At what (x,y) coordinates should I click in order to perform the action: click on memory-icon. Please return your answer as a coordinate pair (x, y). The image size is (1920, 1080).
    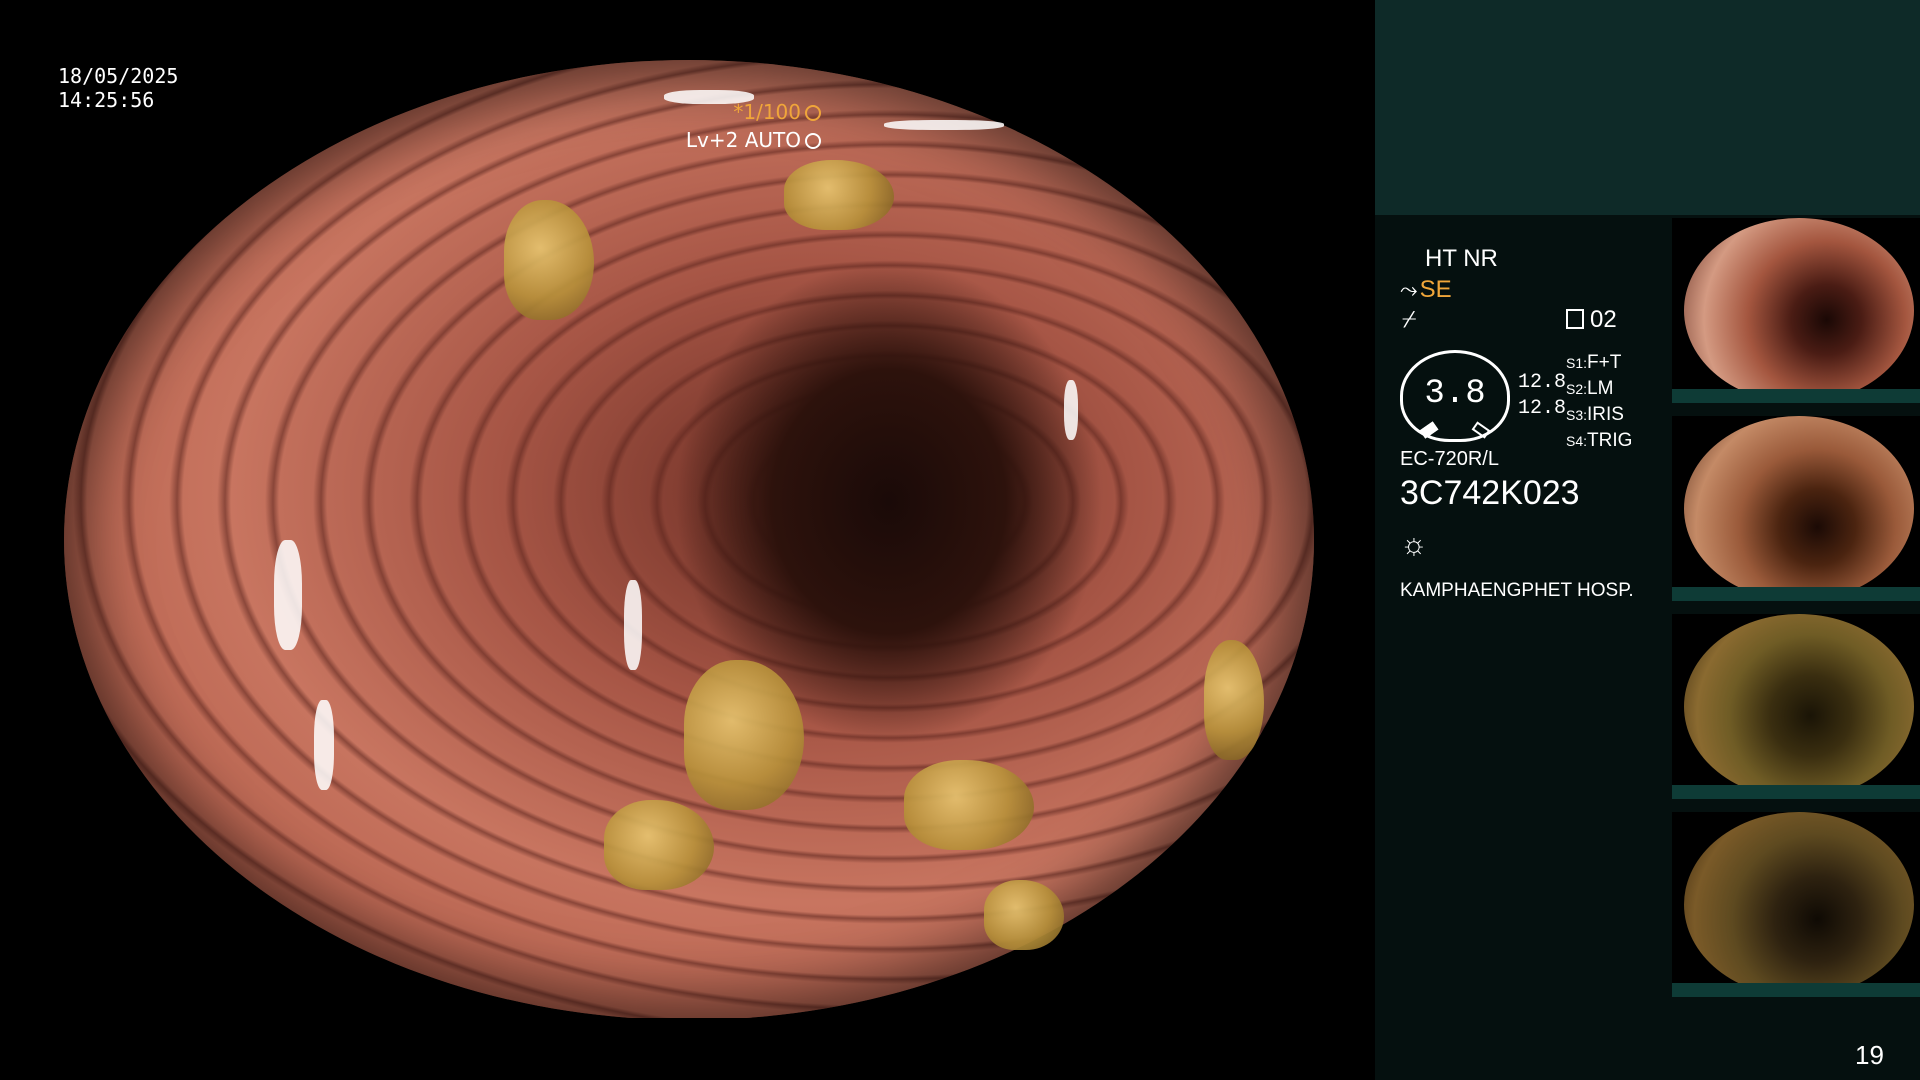
    Looking at the image, I should click on (1575, 319).